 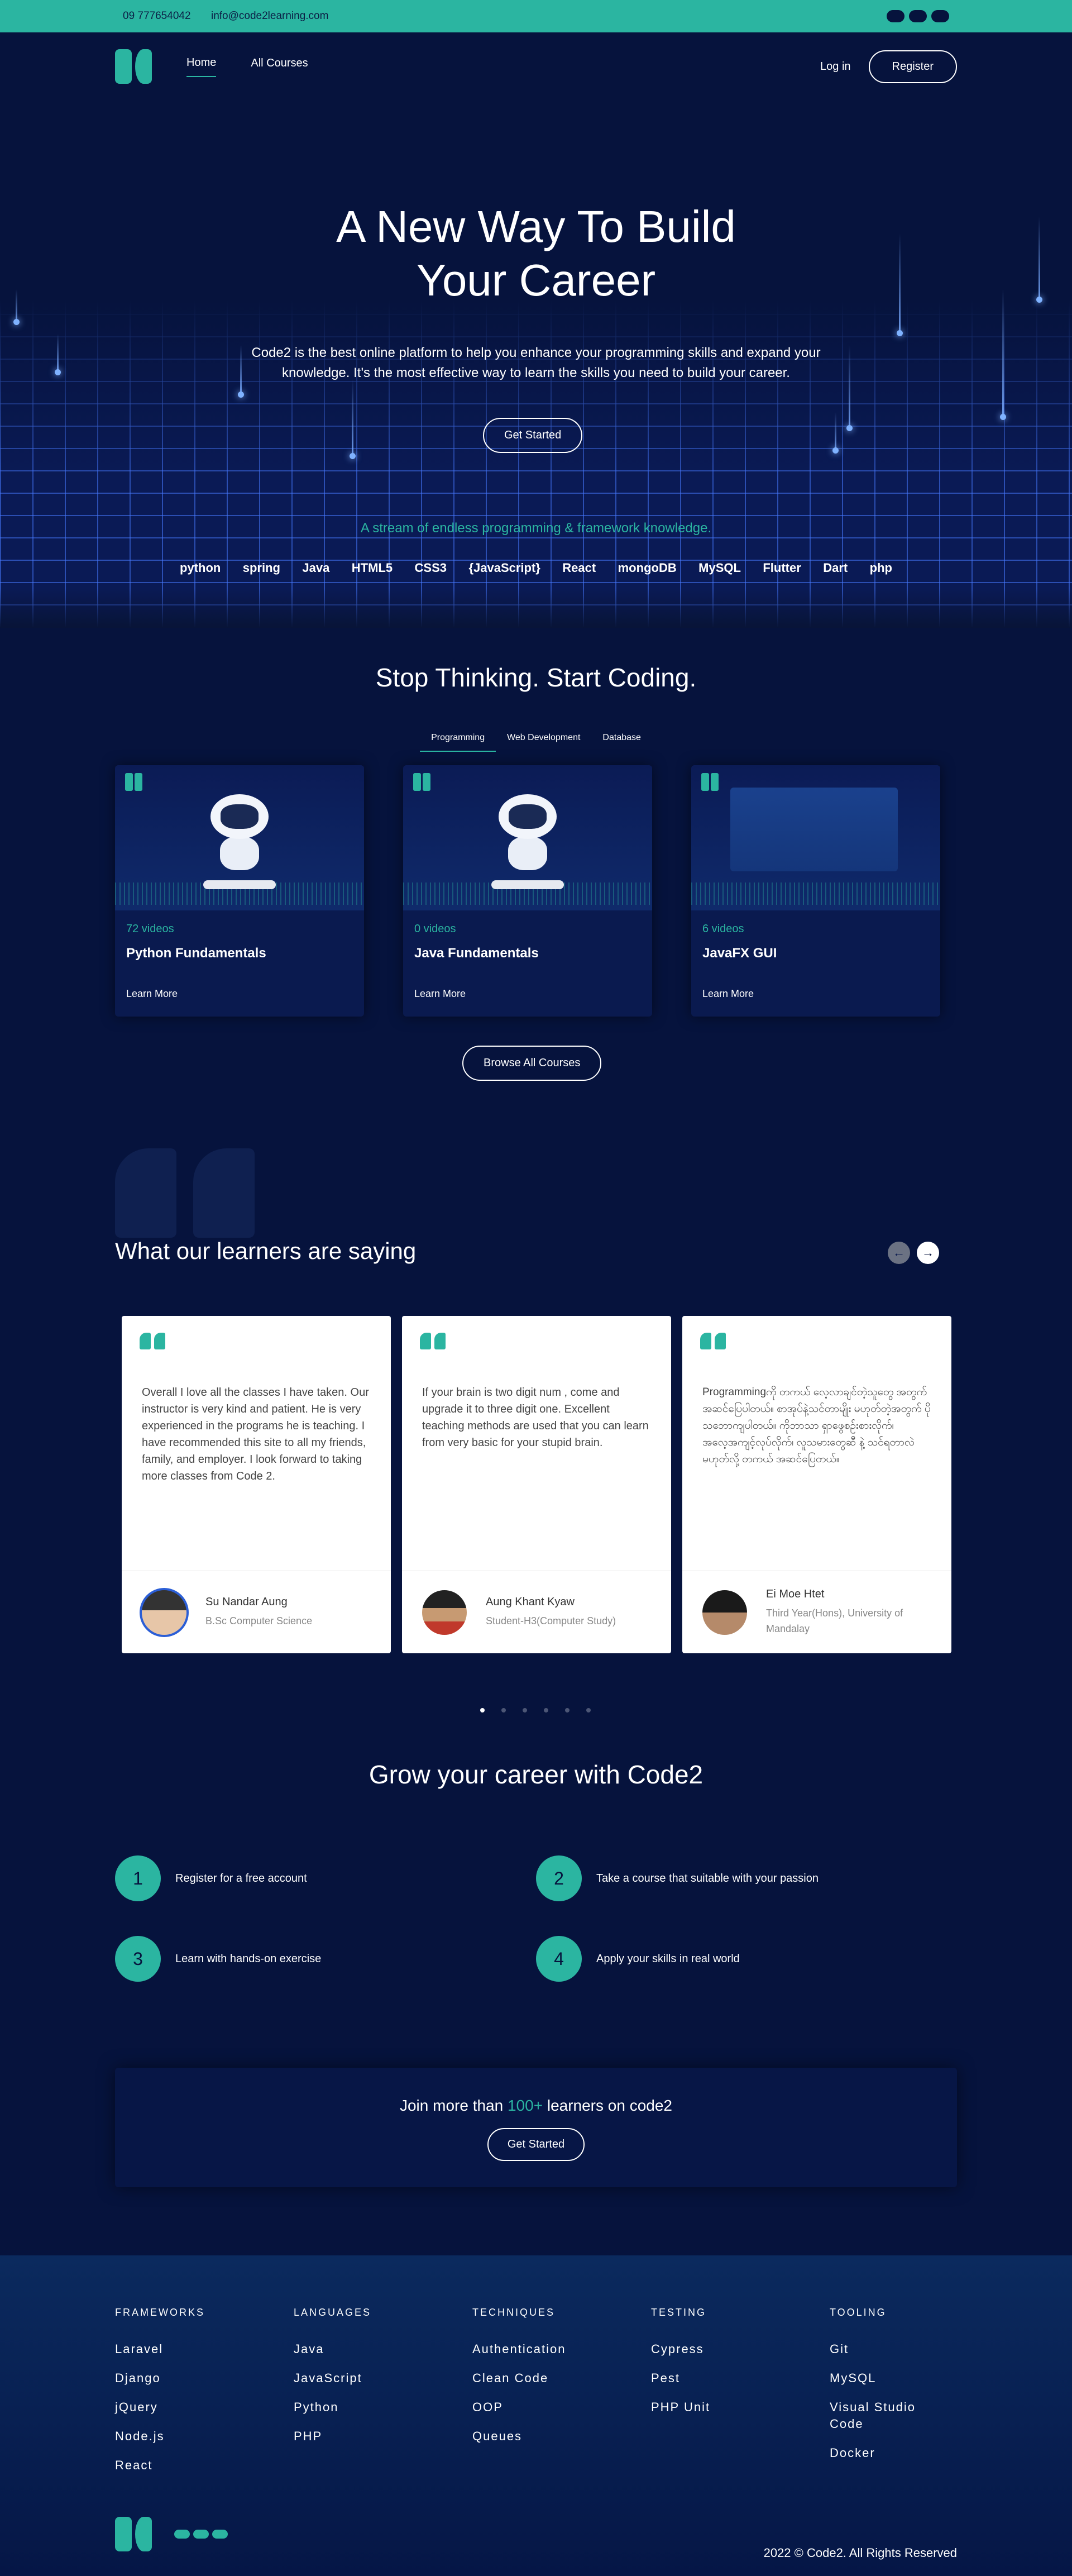 I want to click on footer-link: PHP, so click(x=350, y=2436).